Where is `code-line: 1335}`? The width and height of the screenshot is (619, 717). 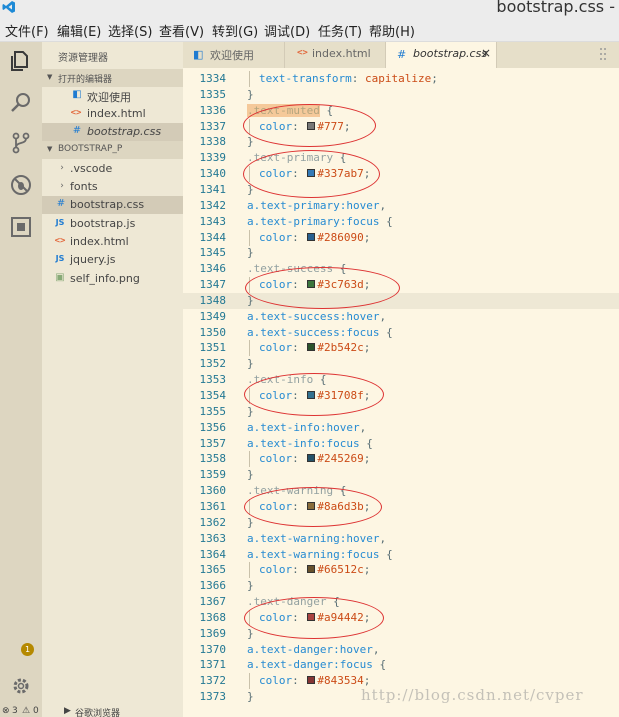 code-line: 1335} is located at coordinates (401, 95).